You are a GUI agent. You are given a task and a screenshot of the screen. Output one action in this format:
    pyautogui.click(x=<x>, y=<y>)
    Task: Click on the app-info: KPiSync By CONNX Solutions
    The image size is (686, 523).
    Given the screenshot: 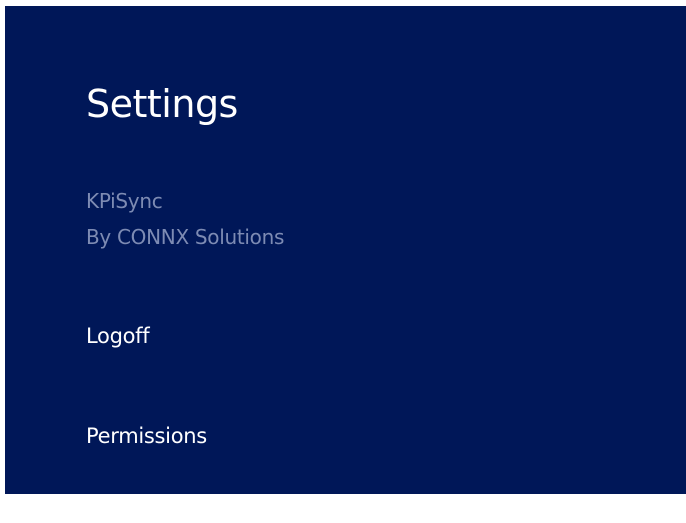 What is the action you would take?
    pyautogui.click(x=185, y=219)
    